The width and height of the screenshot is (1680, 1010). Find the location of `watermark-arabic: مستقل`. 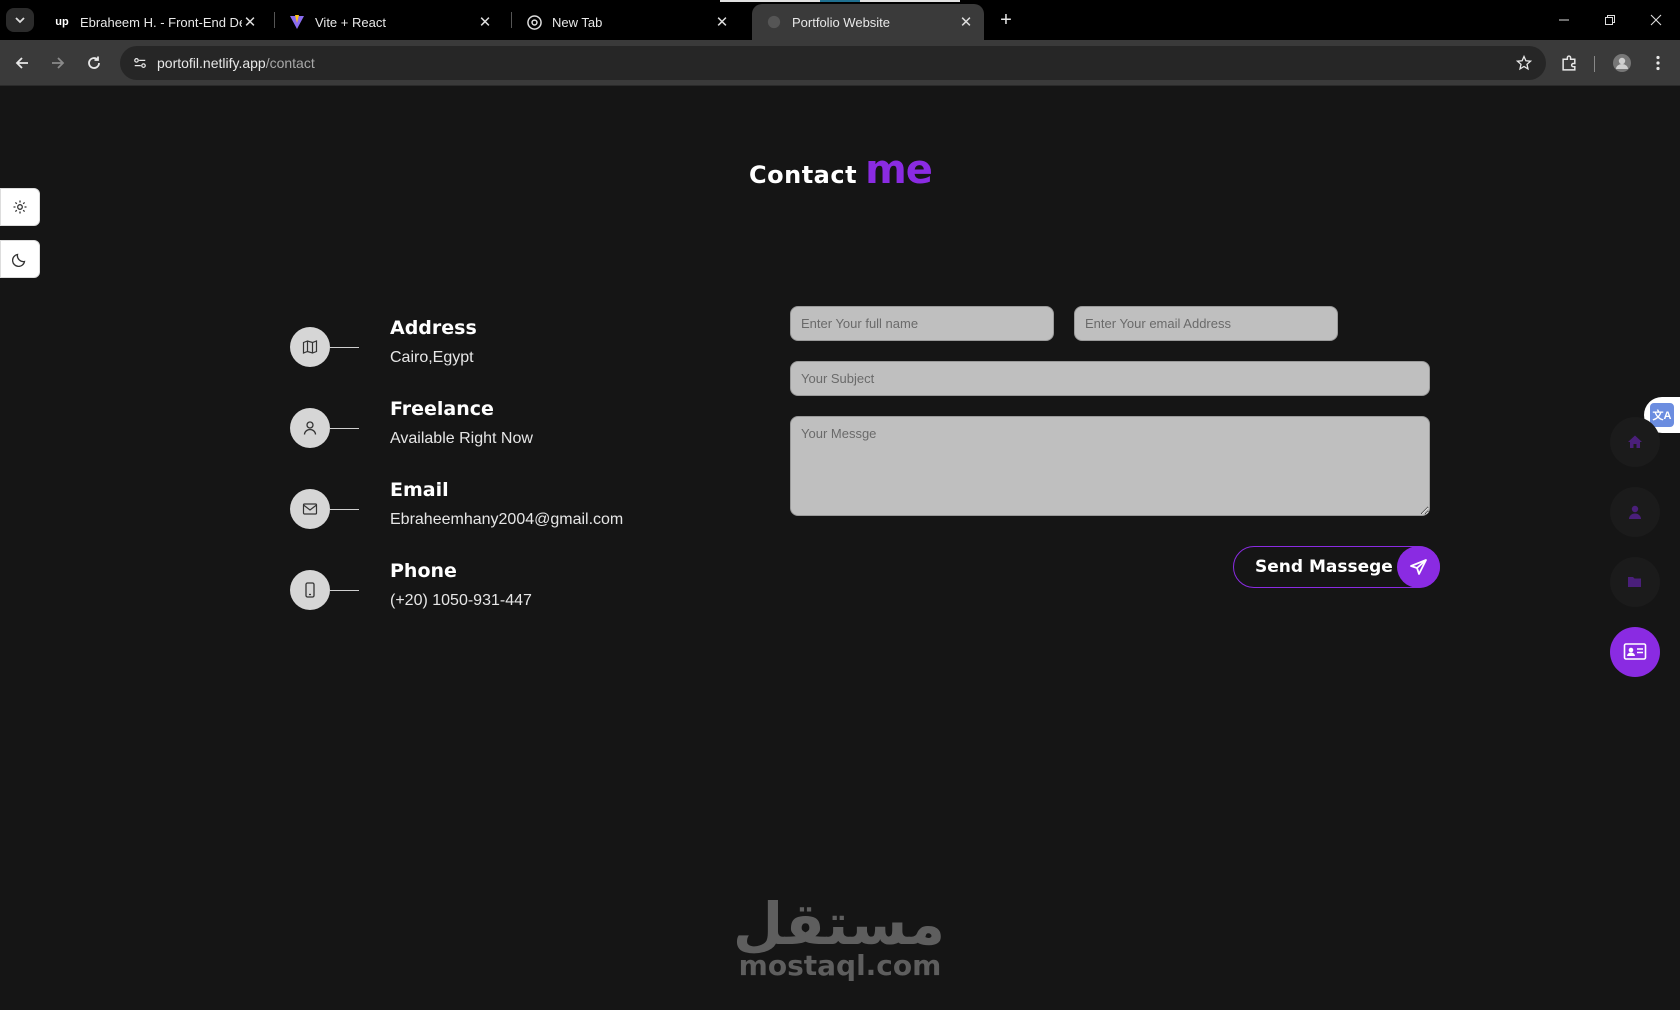

watermark-arabic: مستقل is located at coordinates (838, 924).